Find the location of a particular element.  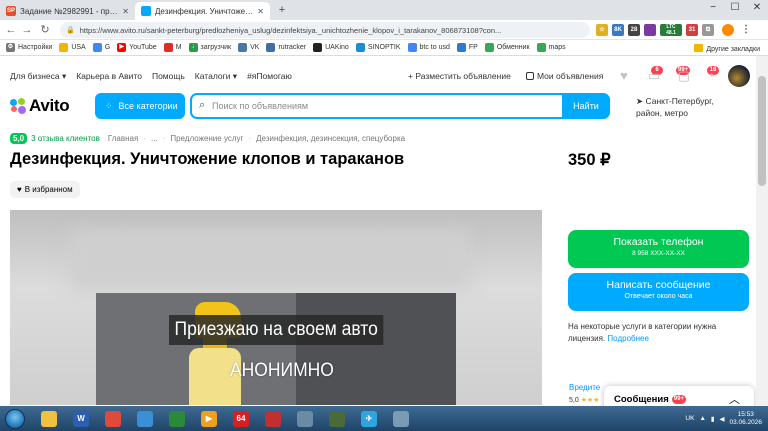

taskbar-app-explorer is located at coordinates (49, 418).